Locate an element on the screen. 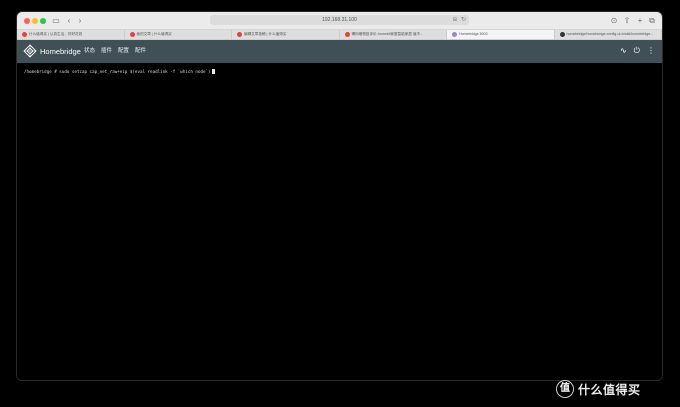 This screenshot has height=407, width=680. power-icon: ⏻ is located at coordinates (637, 51).